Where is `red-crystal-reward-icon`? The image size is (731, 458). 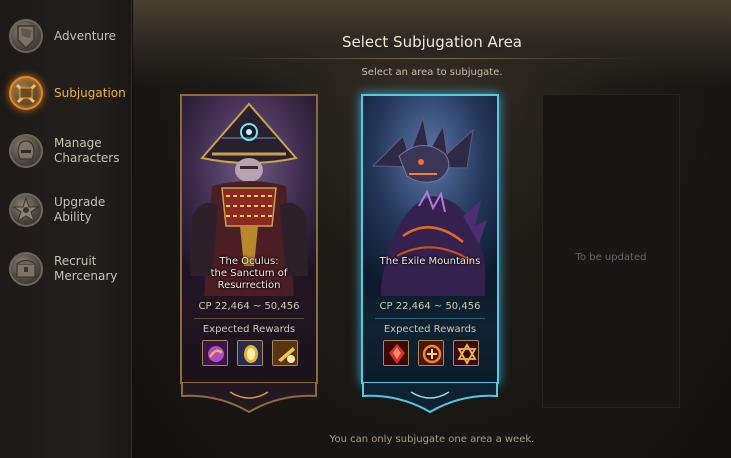 red-crystal-reward-icon is located at coordinates (396, 353).